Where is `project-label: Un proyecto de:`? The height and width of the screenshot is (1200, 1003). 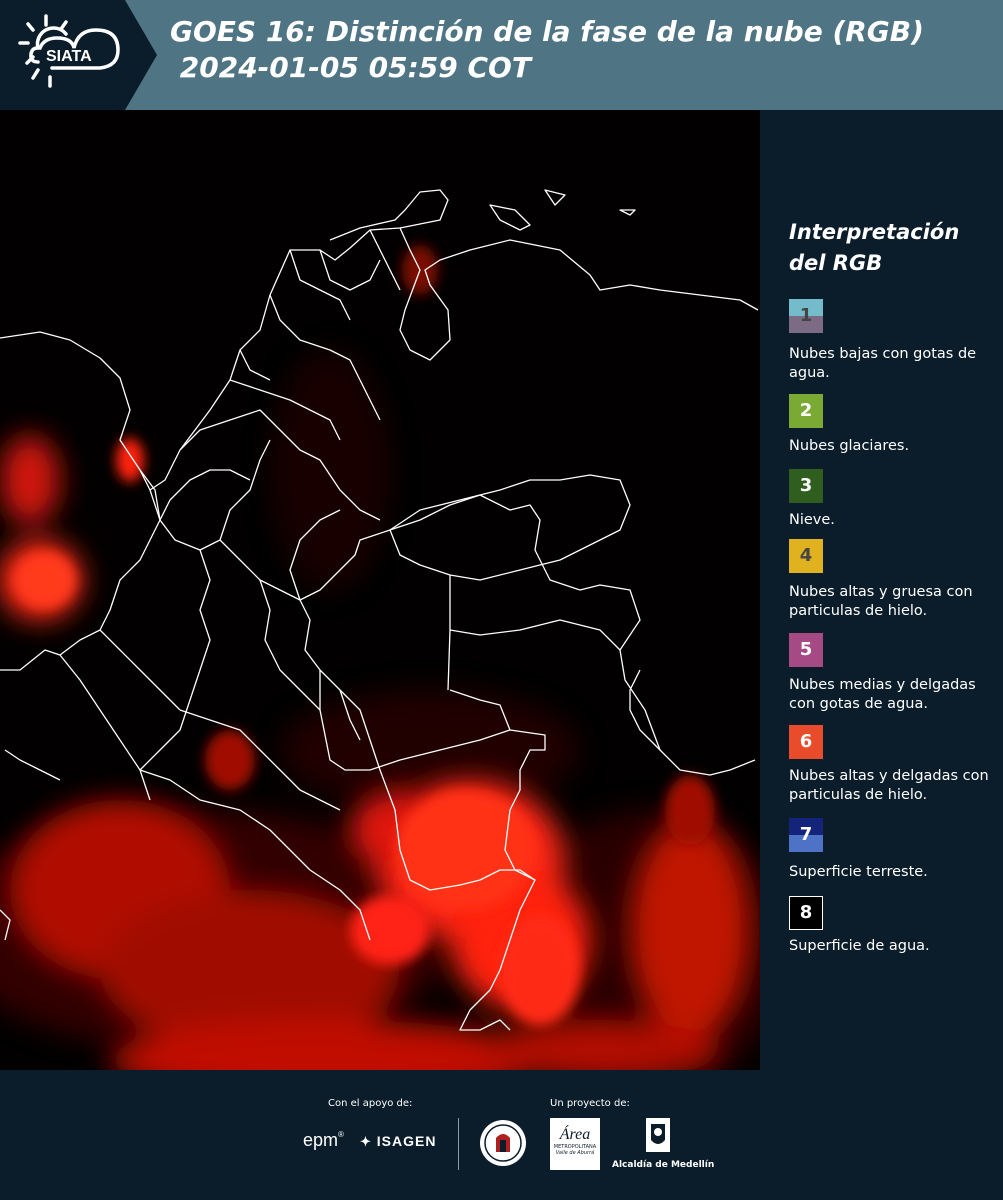 project-label: Un proyecto de: is located at coordinates (590, 1103).